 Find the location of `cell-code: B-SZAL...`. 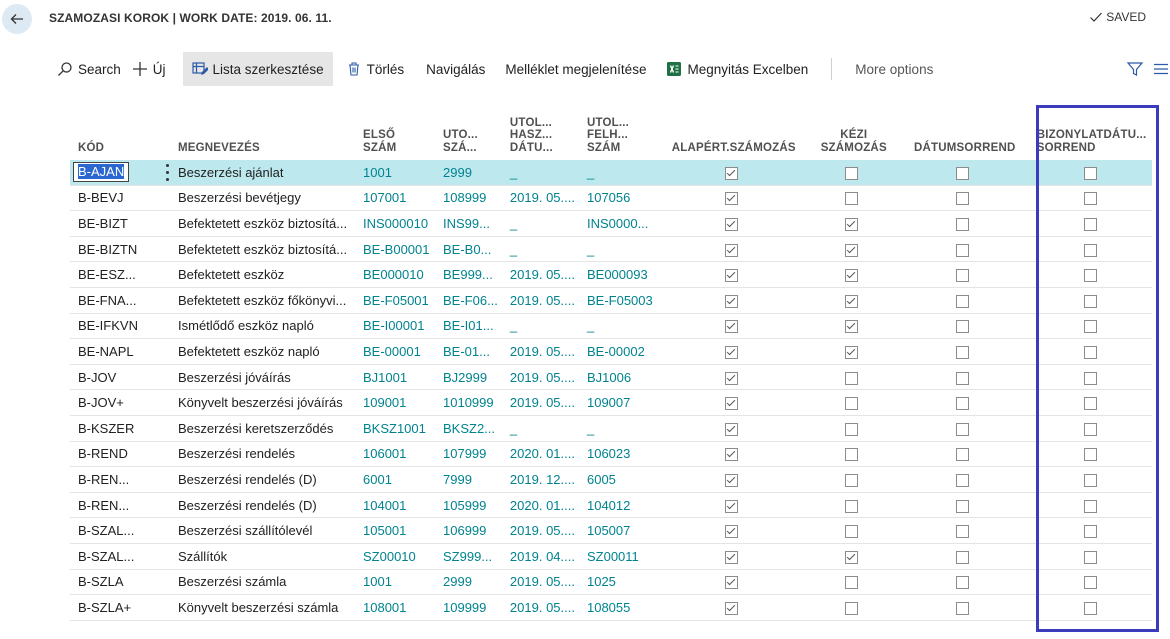

cell-code: B-SZAL... is located at coordinates (120, 530).